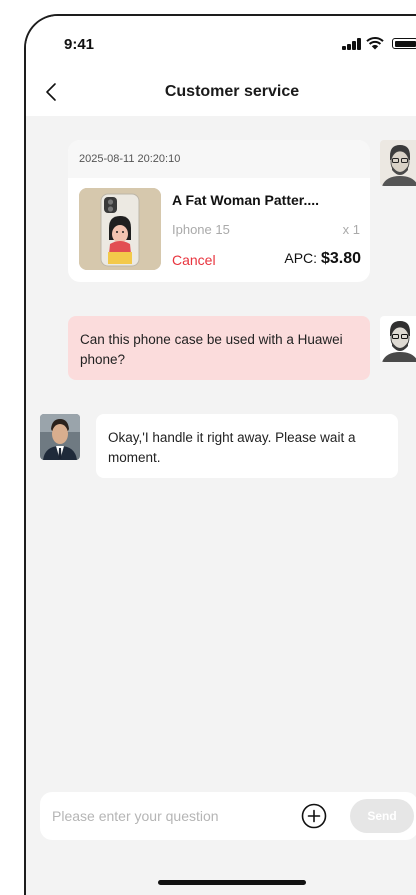  Describe the element at coordinates (232, 882) in the screenshot. I see `home-indicator` at that location.